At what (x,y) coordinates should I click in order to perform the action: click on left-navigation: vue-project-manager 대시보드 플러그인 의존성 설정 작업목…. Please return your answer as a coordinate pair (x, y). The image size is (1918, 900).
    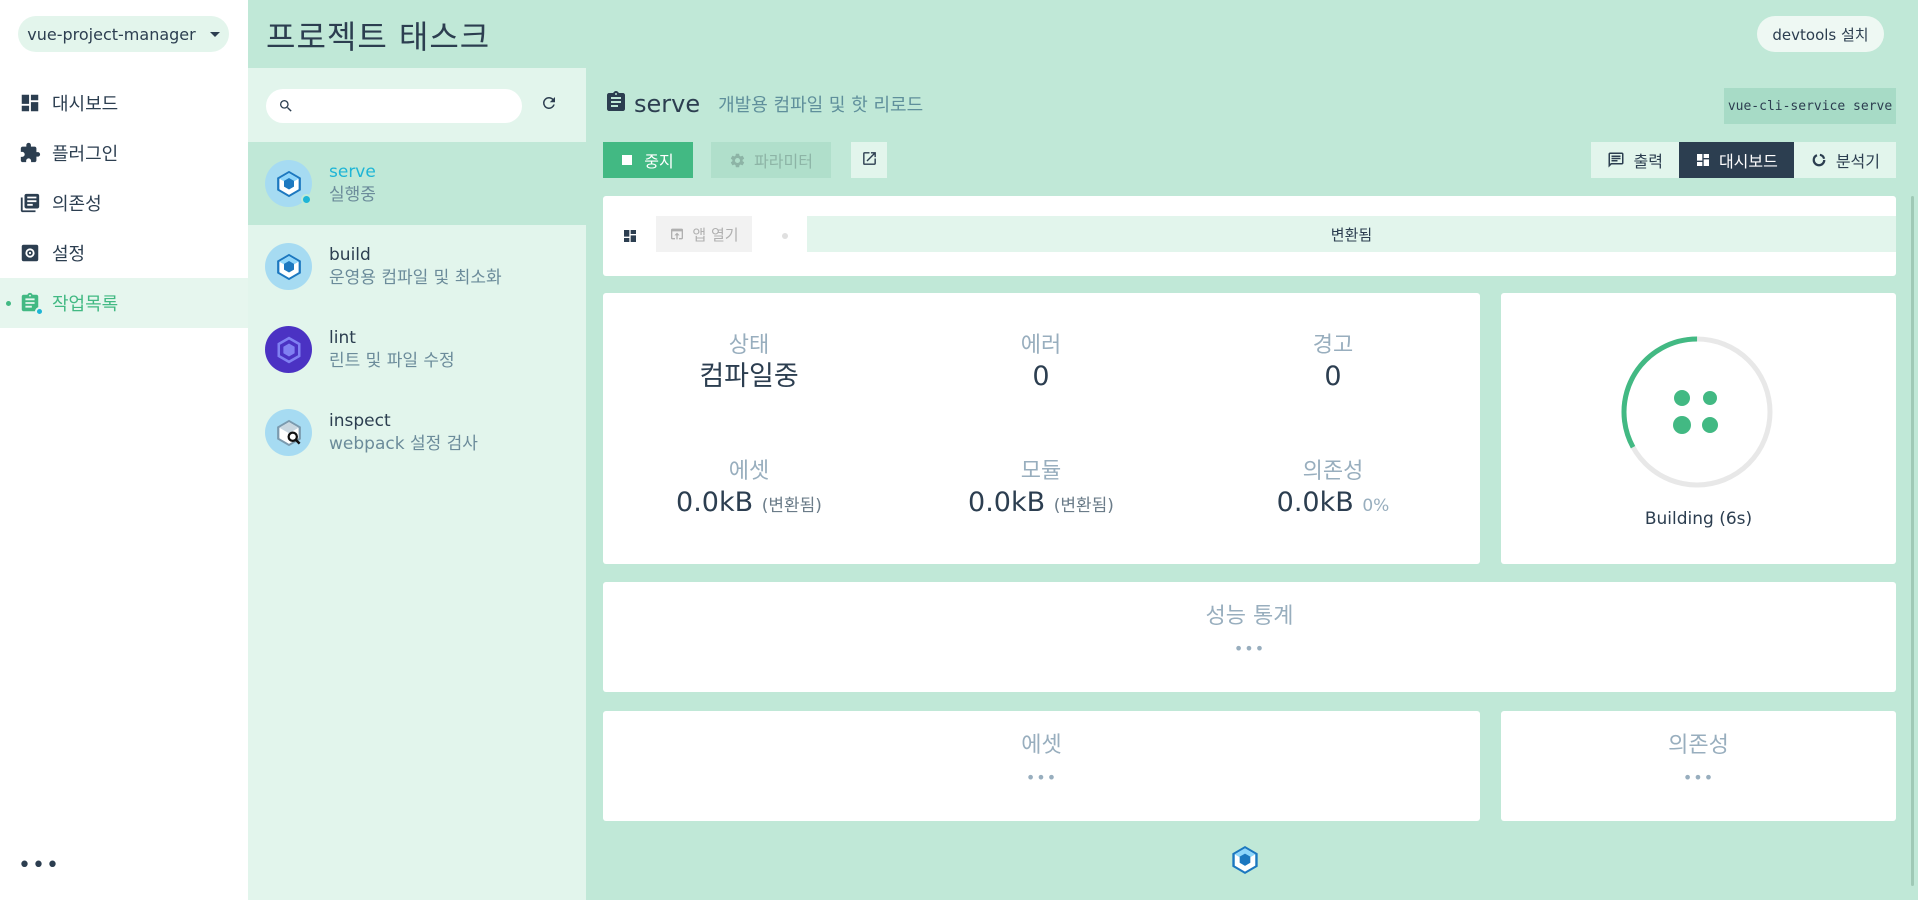
    Looking at the image, I should click on (124, 450).